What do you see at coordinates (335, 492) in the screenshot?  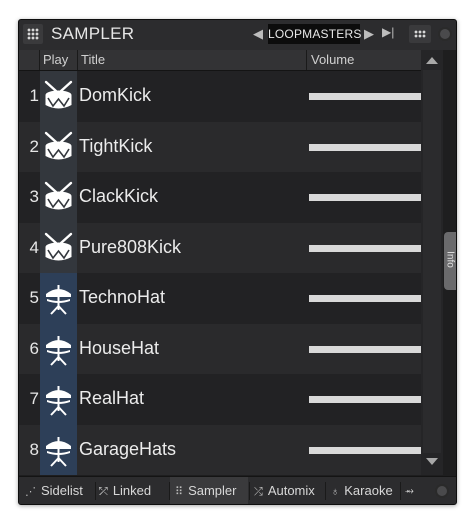 I see `microphone-icon: ♁` at bounding box center [335, 492].